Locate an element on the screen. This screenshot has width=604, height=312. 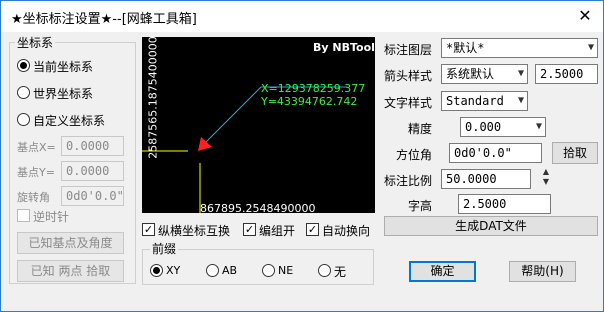
radio-label-world: 世界坐标系 is located at coordinates (63, 94).